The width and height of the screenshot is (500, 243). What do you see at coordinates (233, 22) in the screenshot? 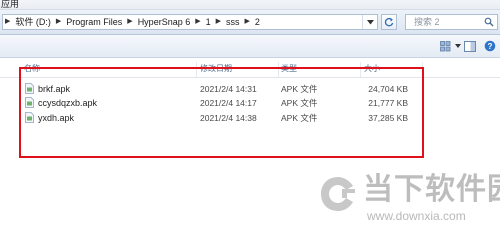
I see `breadcrumb-sss: sss` at bounding box center [233, 22].